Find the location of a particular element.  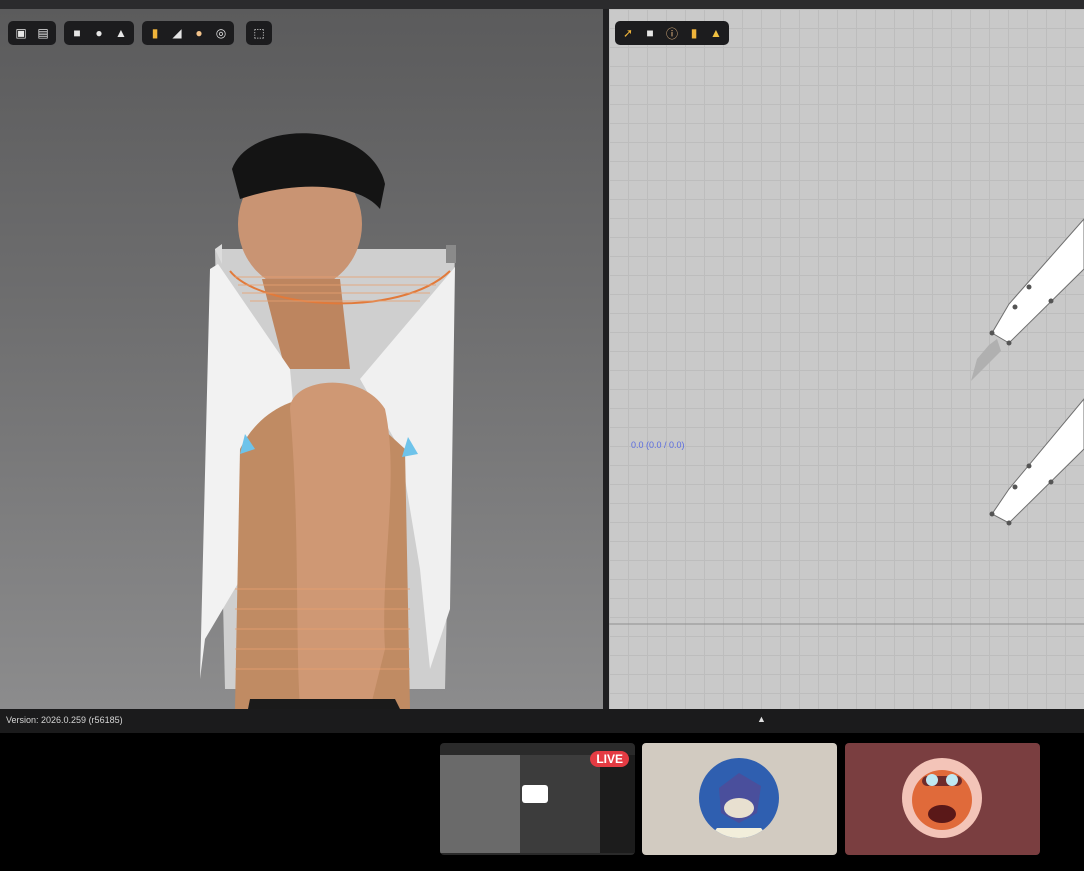

share-preview-left is located at coordinates (480, 804).